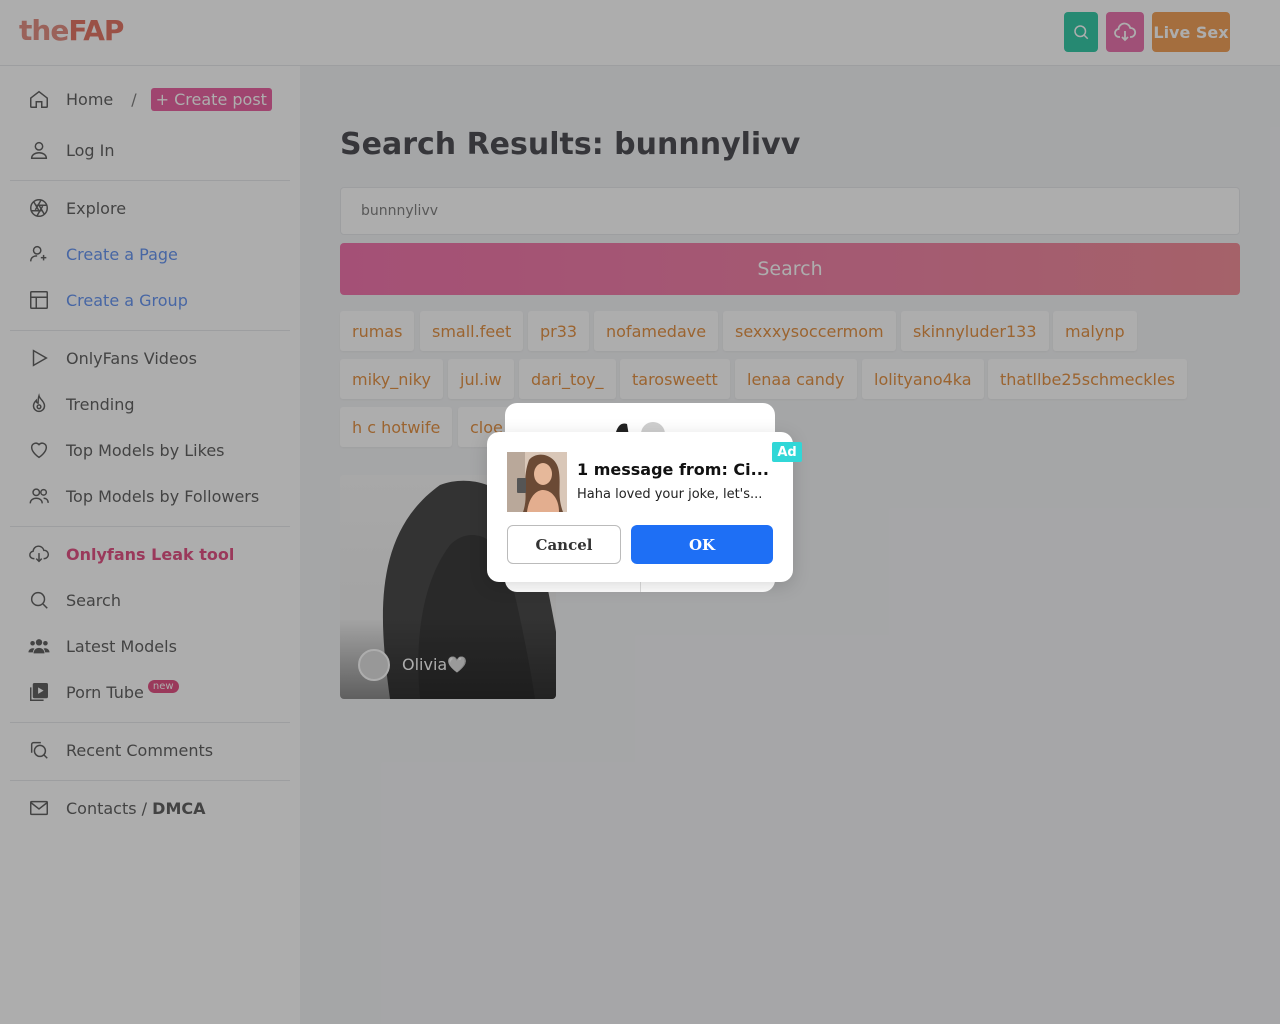  I want to click on sender-thumbnail, so click(537, 482).